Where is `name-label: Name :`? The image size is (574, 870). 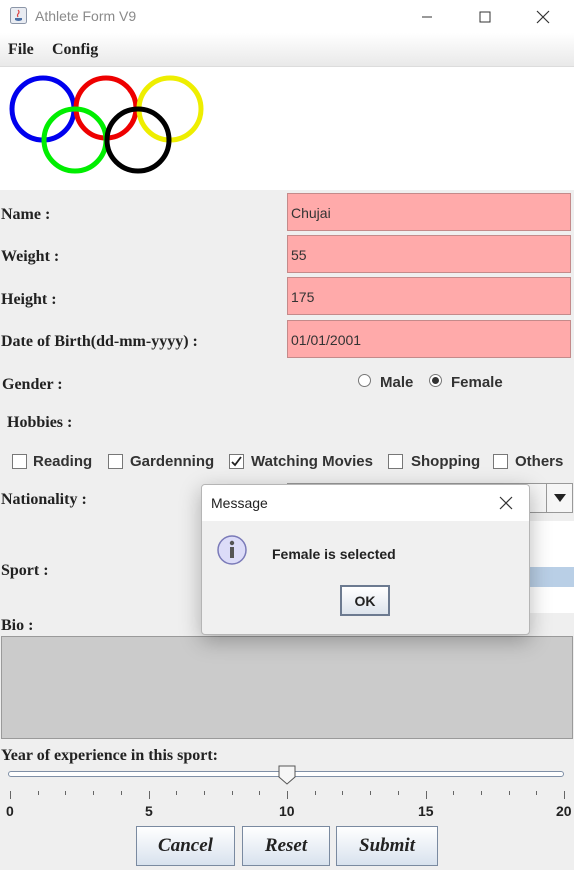
name-label: Name : is located at coordinates (26, 214).